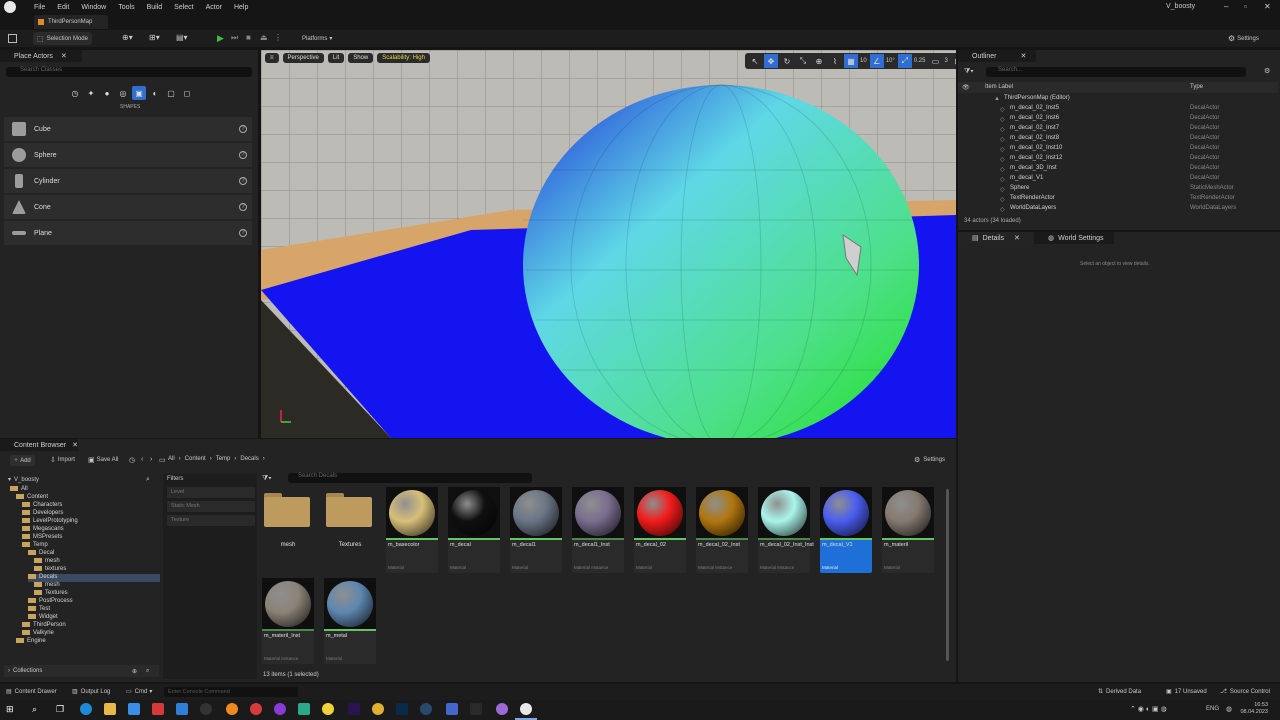  I want to click on save-all-button: ▣ Save All, so click(103, 460).